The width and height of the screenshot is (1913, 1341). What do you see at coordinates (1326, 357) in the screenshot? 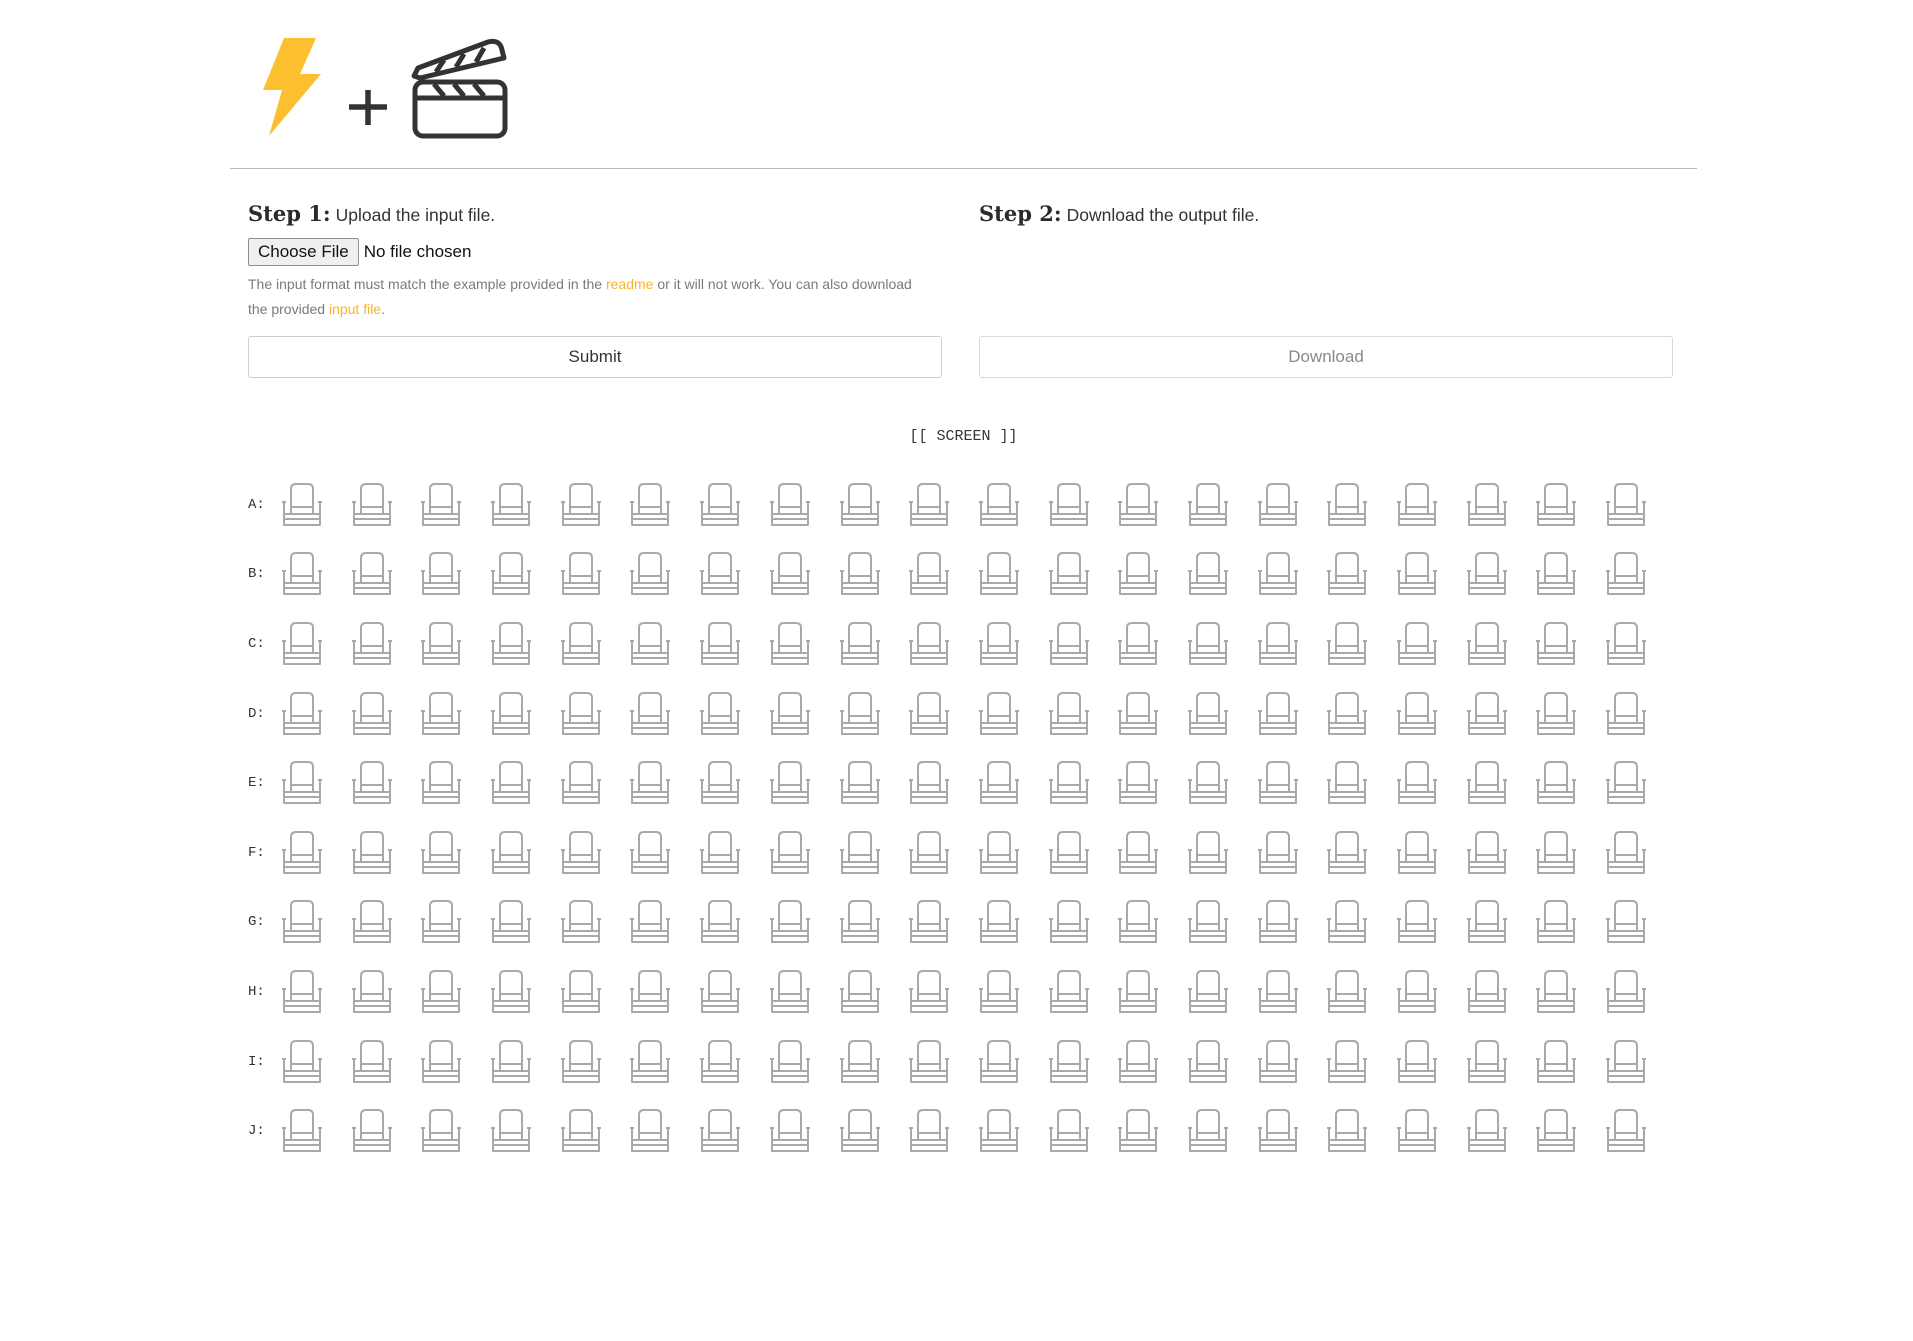
I see `download-button: Download` at bounding box center [1326, 357].